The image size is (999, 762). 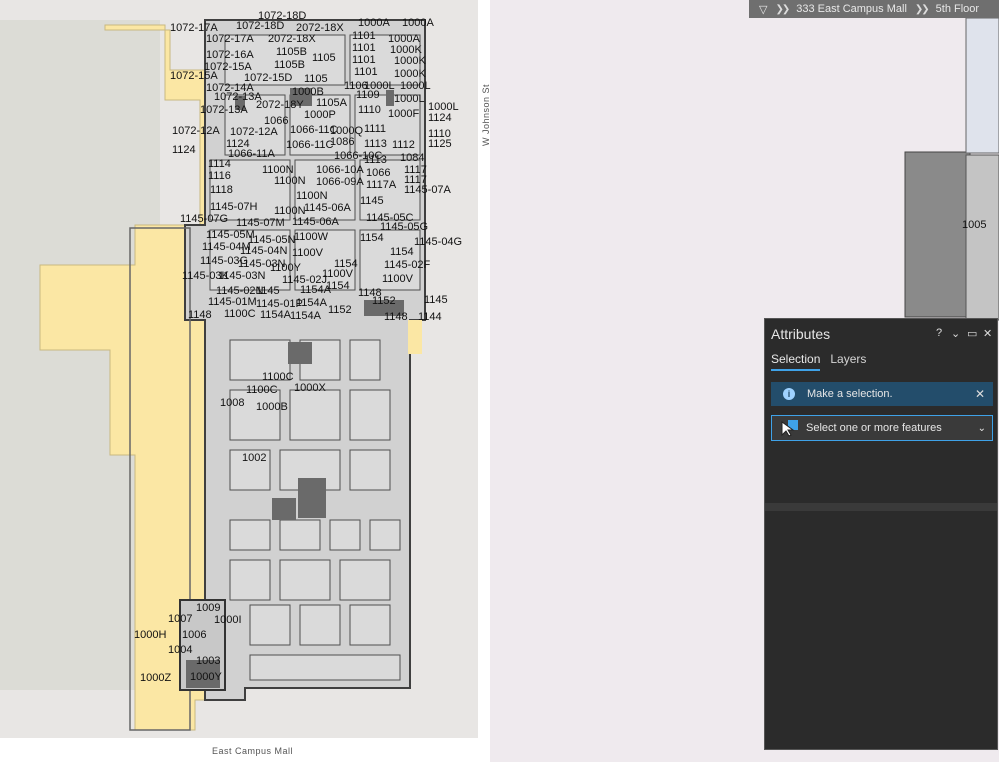 What do you see at coordinates (760, 9) in the screenshot?
I see `filter-icon: ▽` at bounding box center [760, 9].